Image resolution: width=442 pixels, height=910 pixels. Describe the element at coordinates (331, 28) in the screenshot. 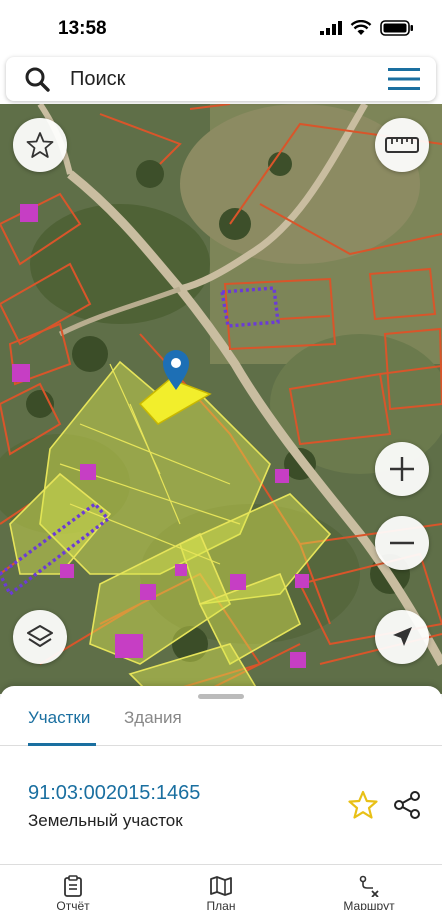

I see `signal-icon` at that location.